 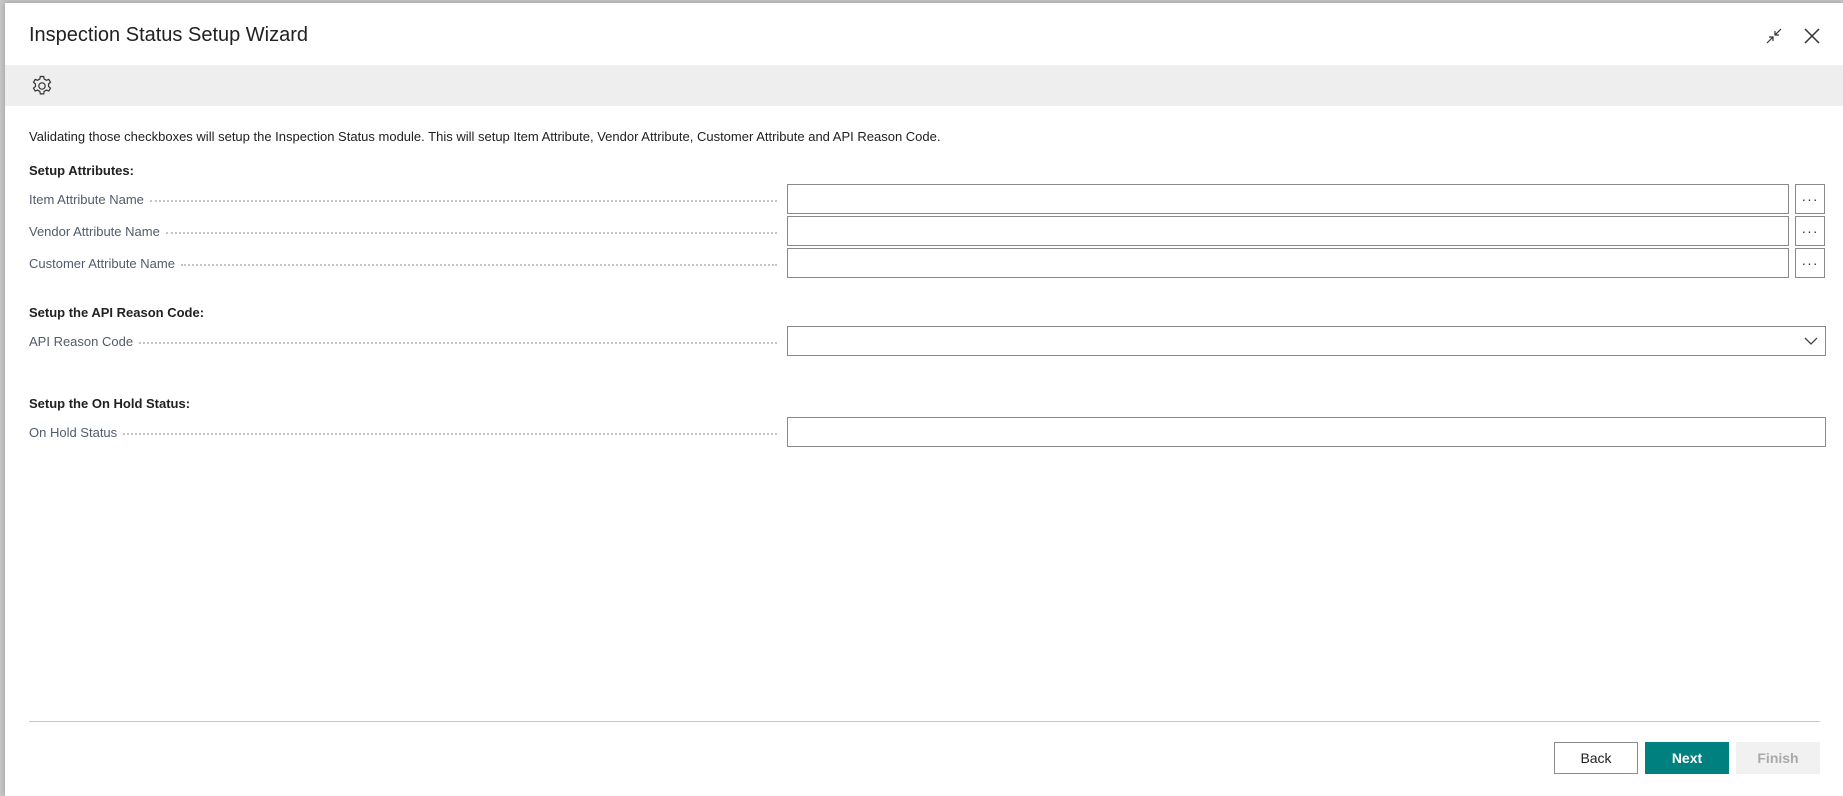 I want to click on customer-attribute-field-box, so click(x=1288, y=263).